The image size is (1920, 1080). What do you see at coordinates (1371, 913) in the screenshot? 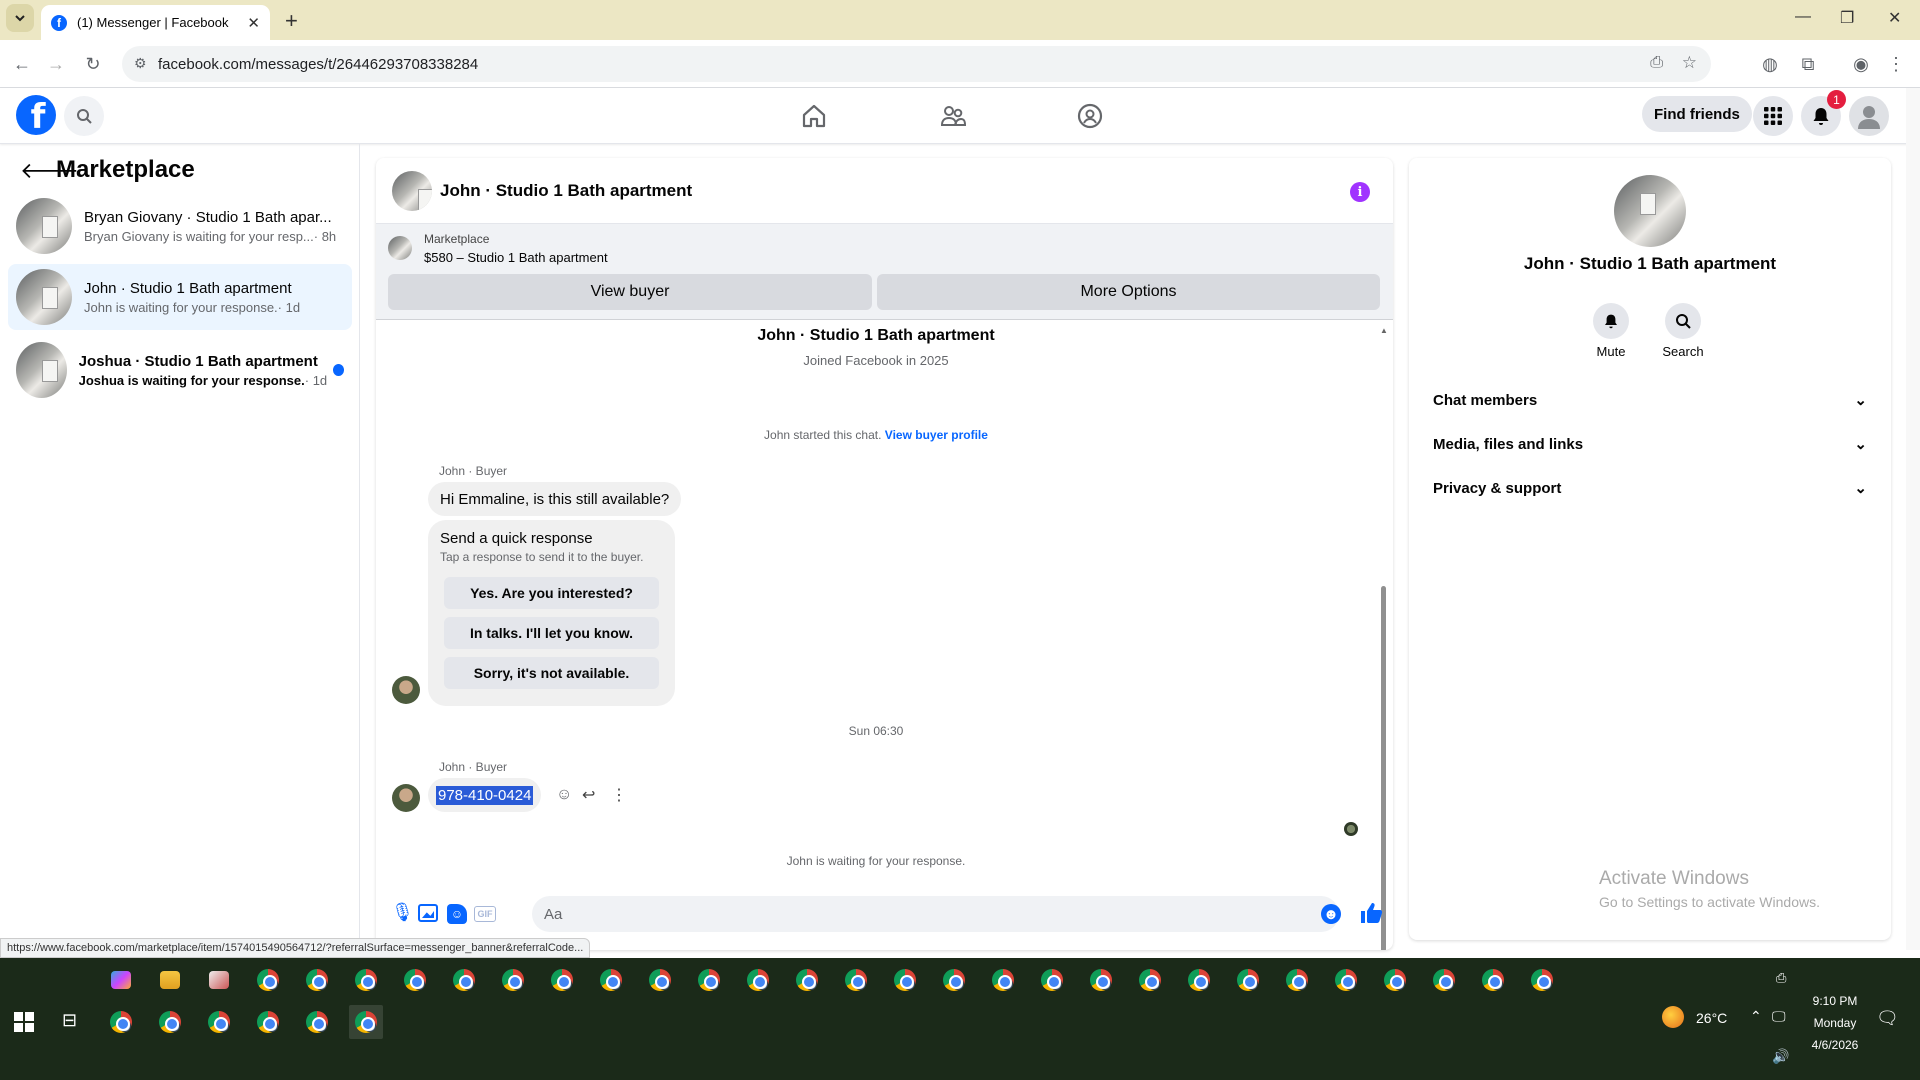
I see `like-button` at bounding box center [1371, 913].